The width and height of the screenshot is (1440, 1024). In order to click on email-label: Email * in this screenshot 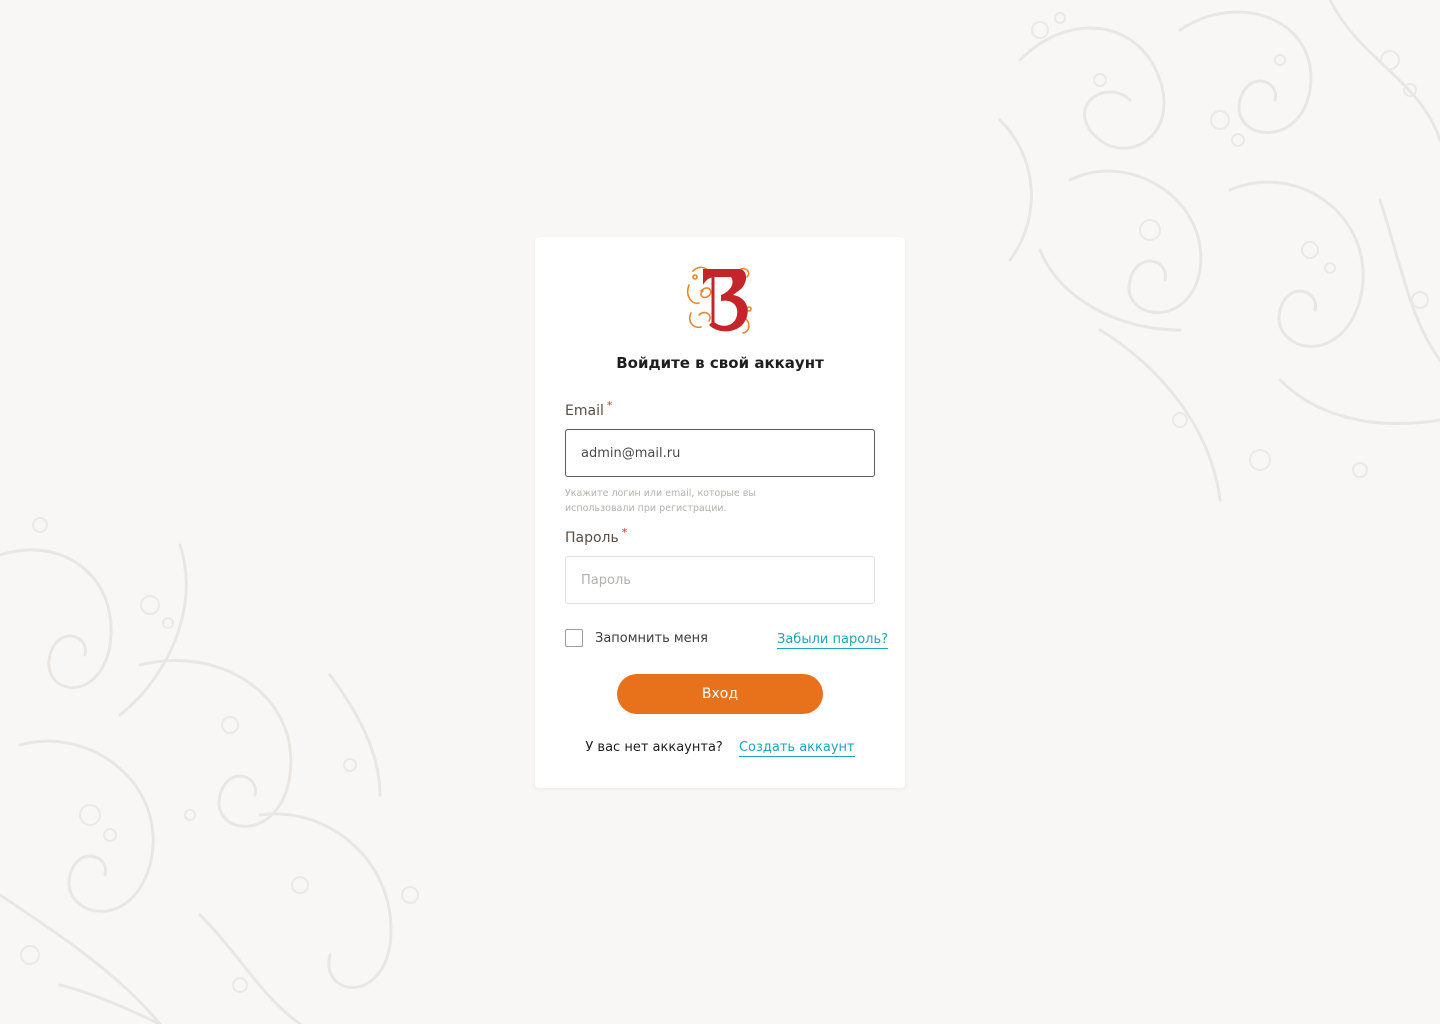, I will do `click(588, 409)`.